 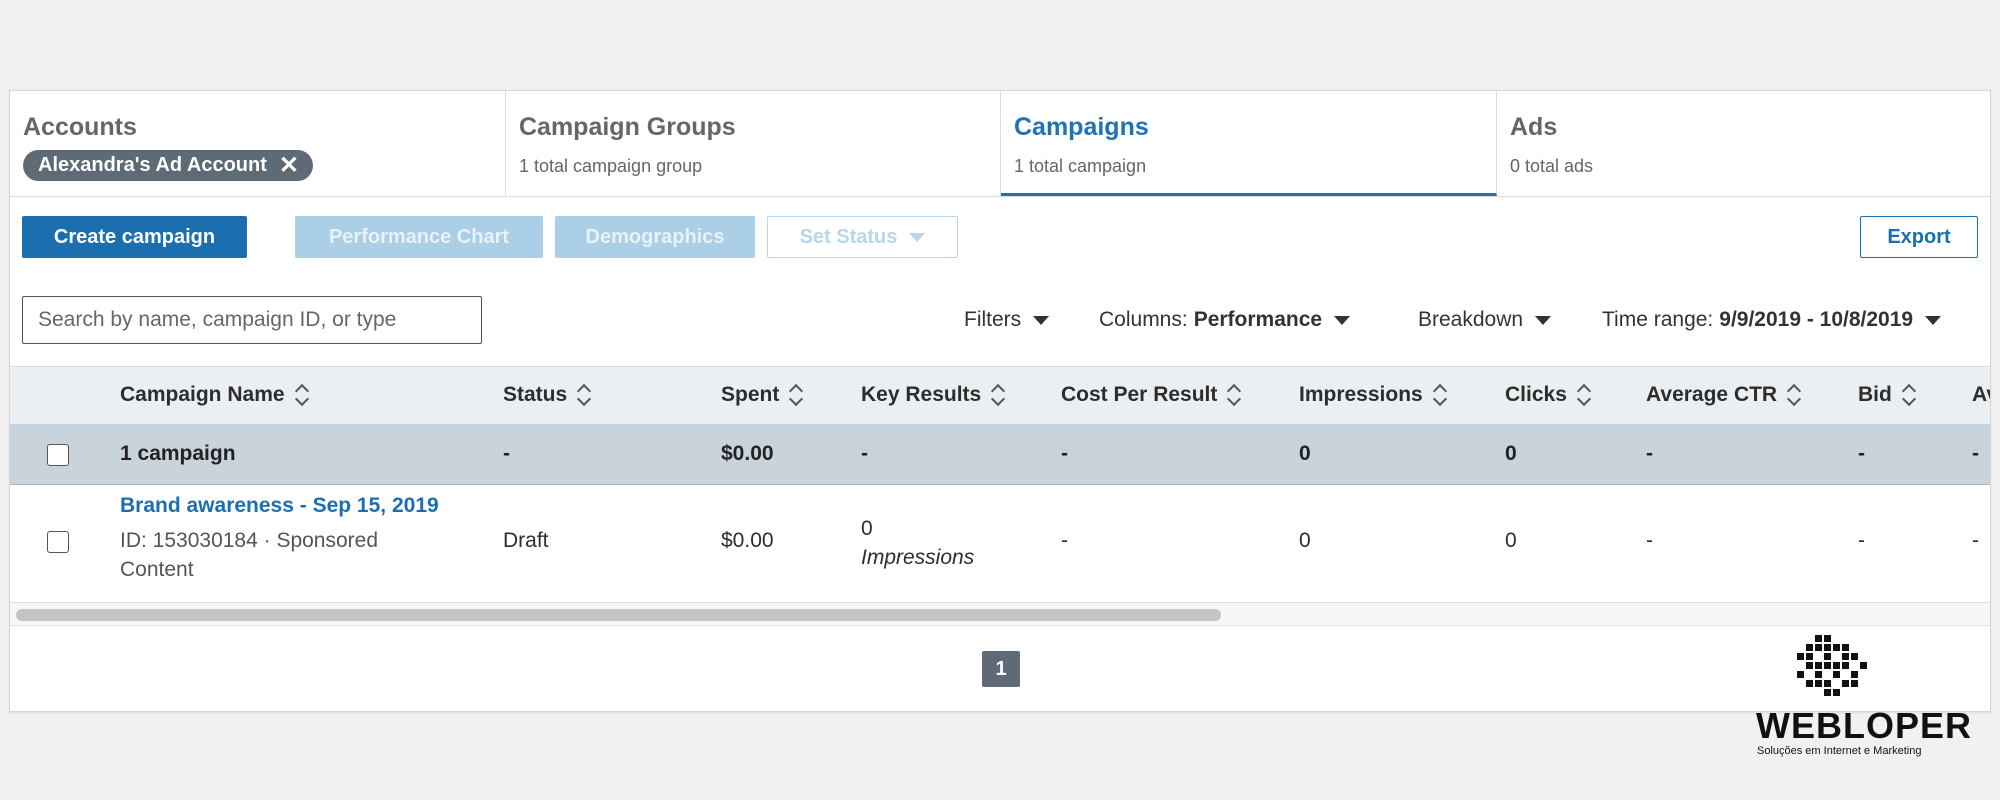 I want to click on close-icon: ✕, so click(x=289, y=165).